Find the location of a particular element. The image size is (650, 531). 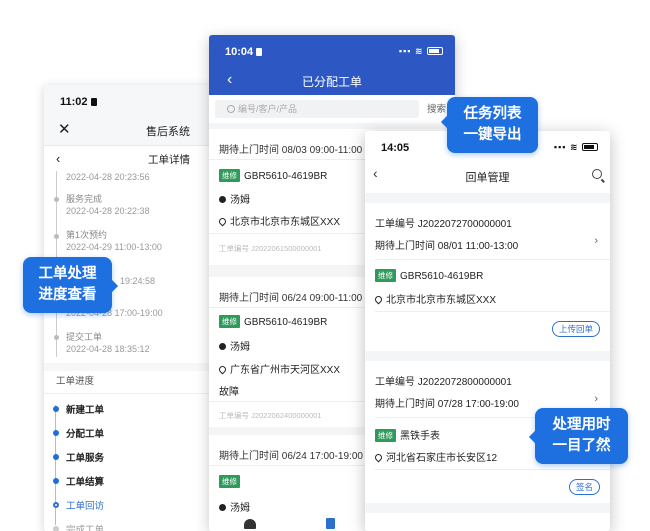

fault-description: 故障 is located at coordinates (229, 392).